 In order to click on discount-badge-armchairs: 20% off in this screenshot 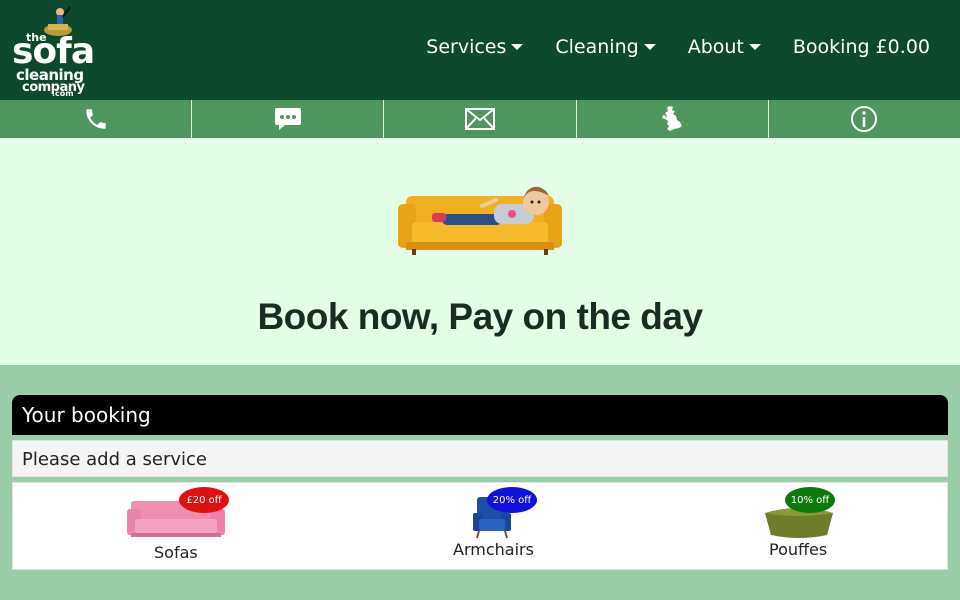, I will do `click(512, 500)`.